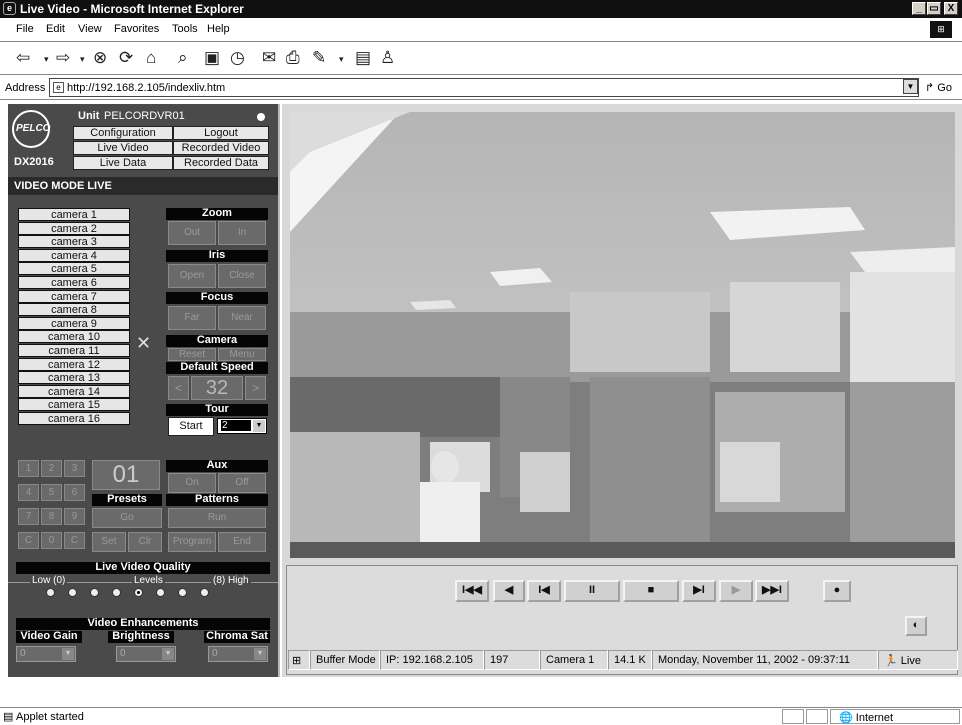 The height and width of the screenshot is (725, 962). Describe the element at coordinates (126, 58) in the screenshot. I see `refresh-icon: ⟳` at that location.